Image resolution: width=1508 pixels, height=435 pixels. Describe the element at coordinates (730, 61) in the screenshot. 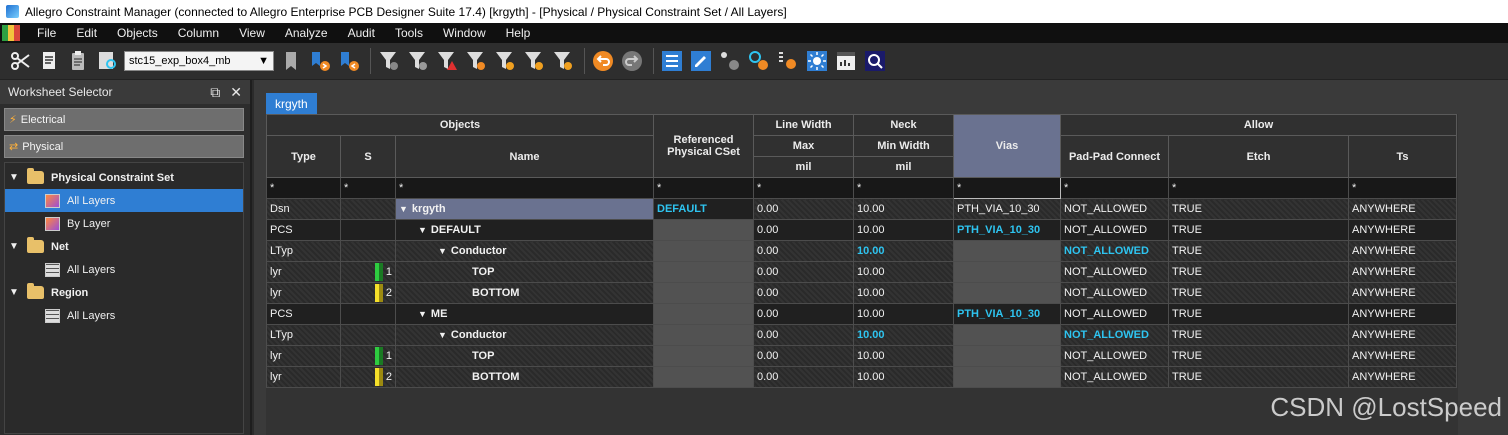

I see `net-connect-icon` at that location.